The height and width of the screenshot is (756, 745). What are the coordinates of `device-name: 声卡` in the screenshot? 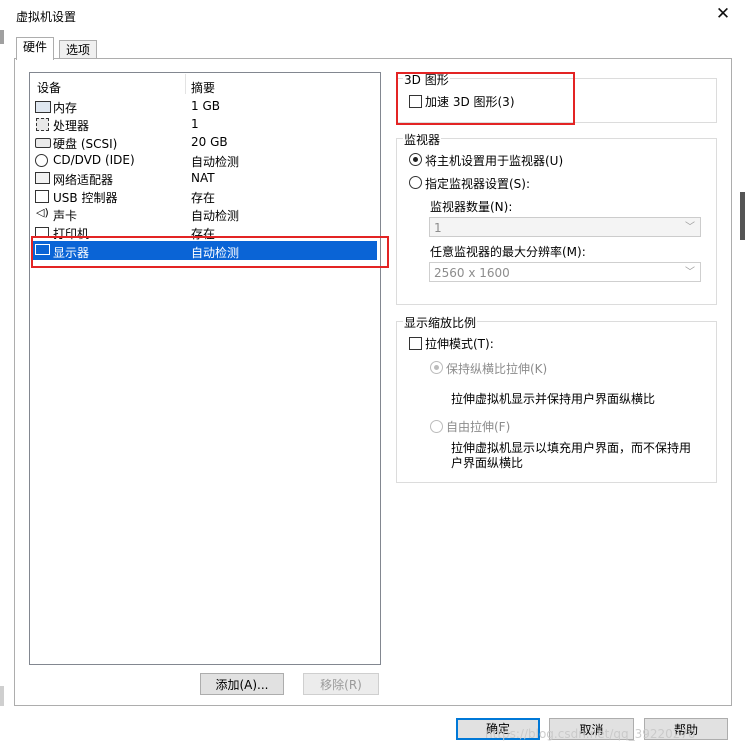 It's located at (65, 215).